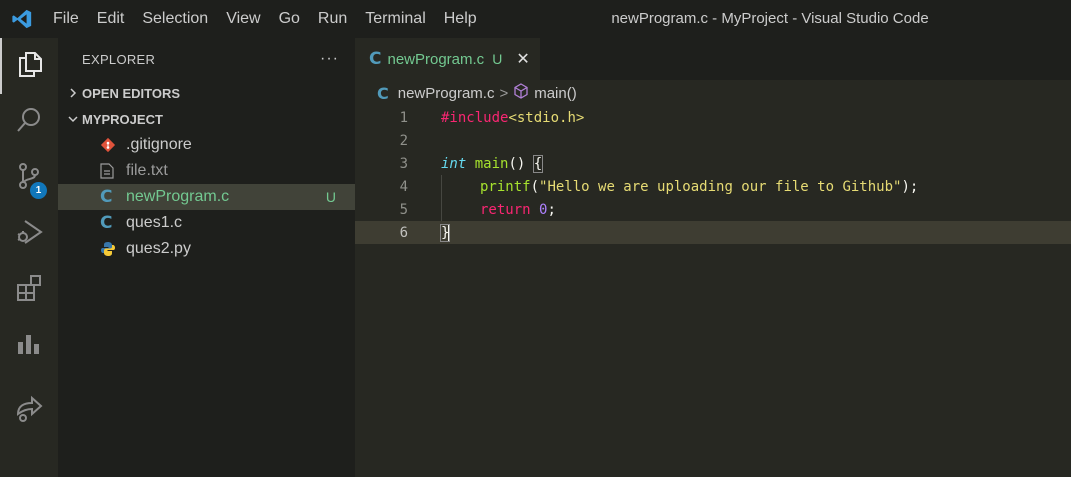 This screenshot has width=1071, height=477. Describe the element at coordinates (73, 93) in the screenshot. I see `chevron-right-icon` at that location.